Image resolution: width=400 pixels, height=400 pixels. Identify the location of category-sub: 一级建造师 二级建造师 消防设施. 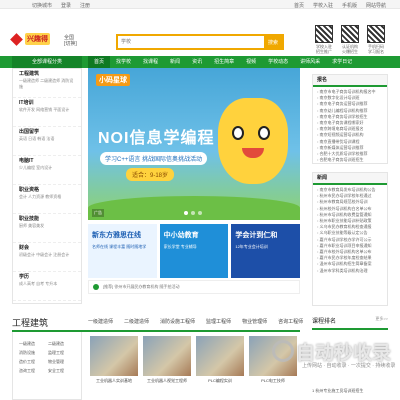
(46, 83).